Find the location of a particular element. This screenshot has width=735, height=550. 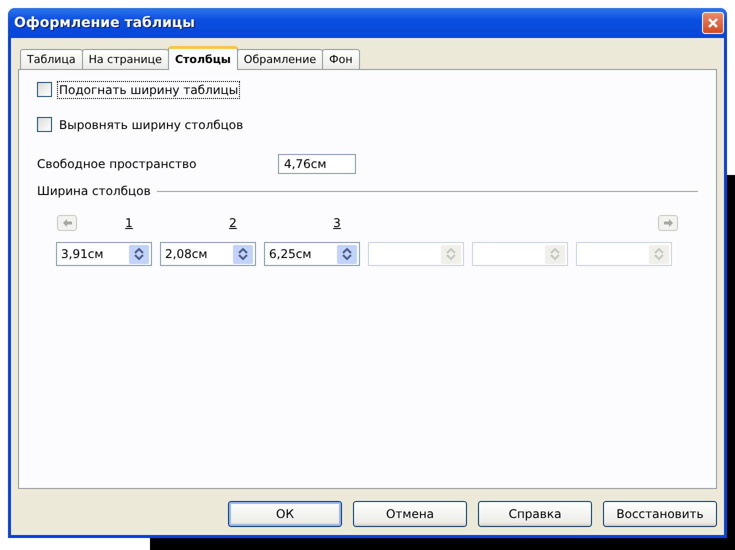

column-number: 3 is located at coordinates (337, 223).